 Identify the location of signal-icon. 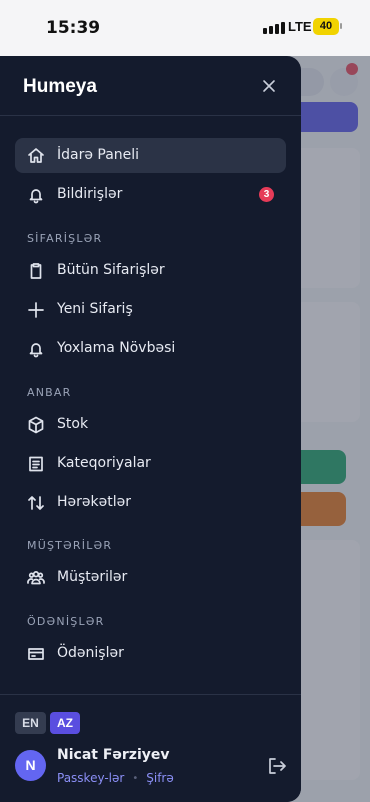
(274, 28).